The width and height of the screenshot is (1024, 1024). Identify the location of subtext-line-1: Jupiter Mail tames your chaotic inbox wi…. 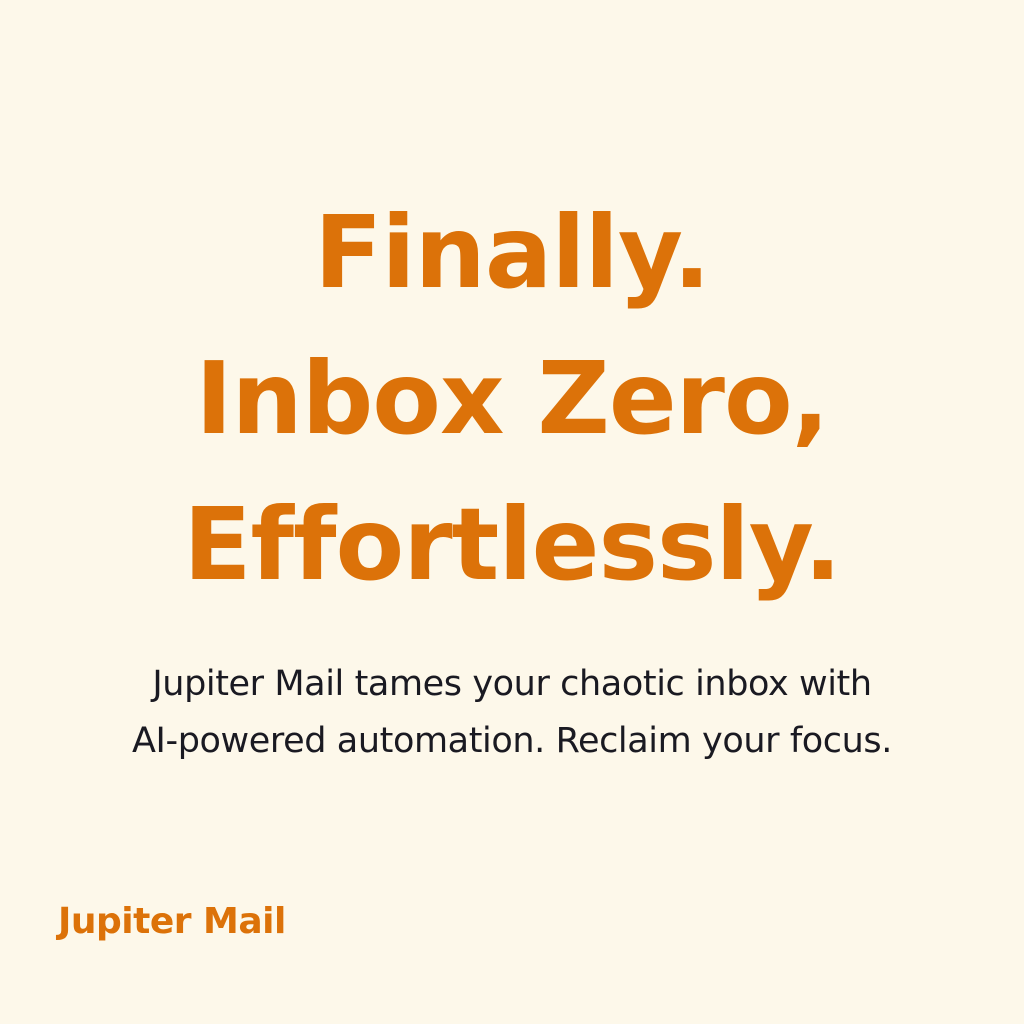
(512, 684).